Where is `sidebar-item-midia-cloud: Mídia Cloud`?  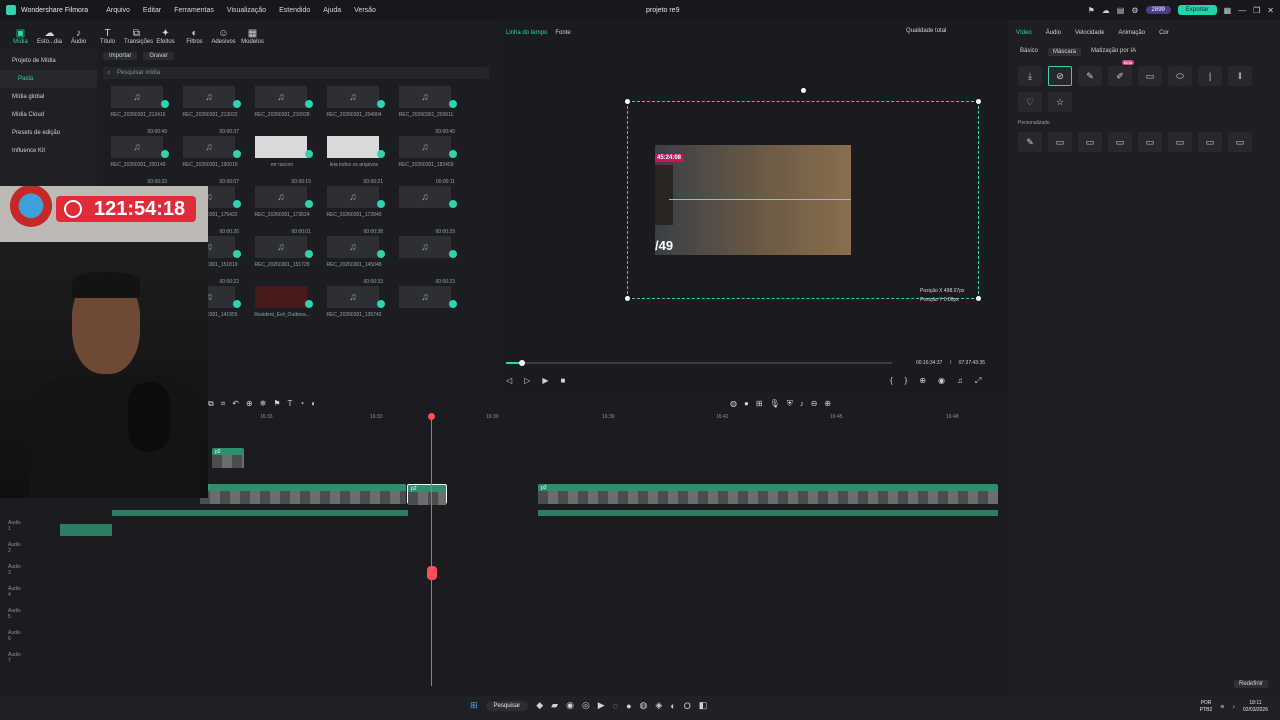 sidebar-item-midia-cloud: Mídia Cloud is located at coordinates (48, 115).